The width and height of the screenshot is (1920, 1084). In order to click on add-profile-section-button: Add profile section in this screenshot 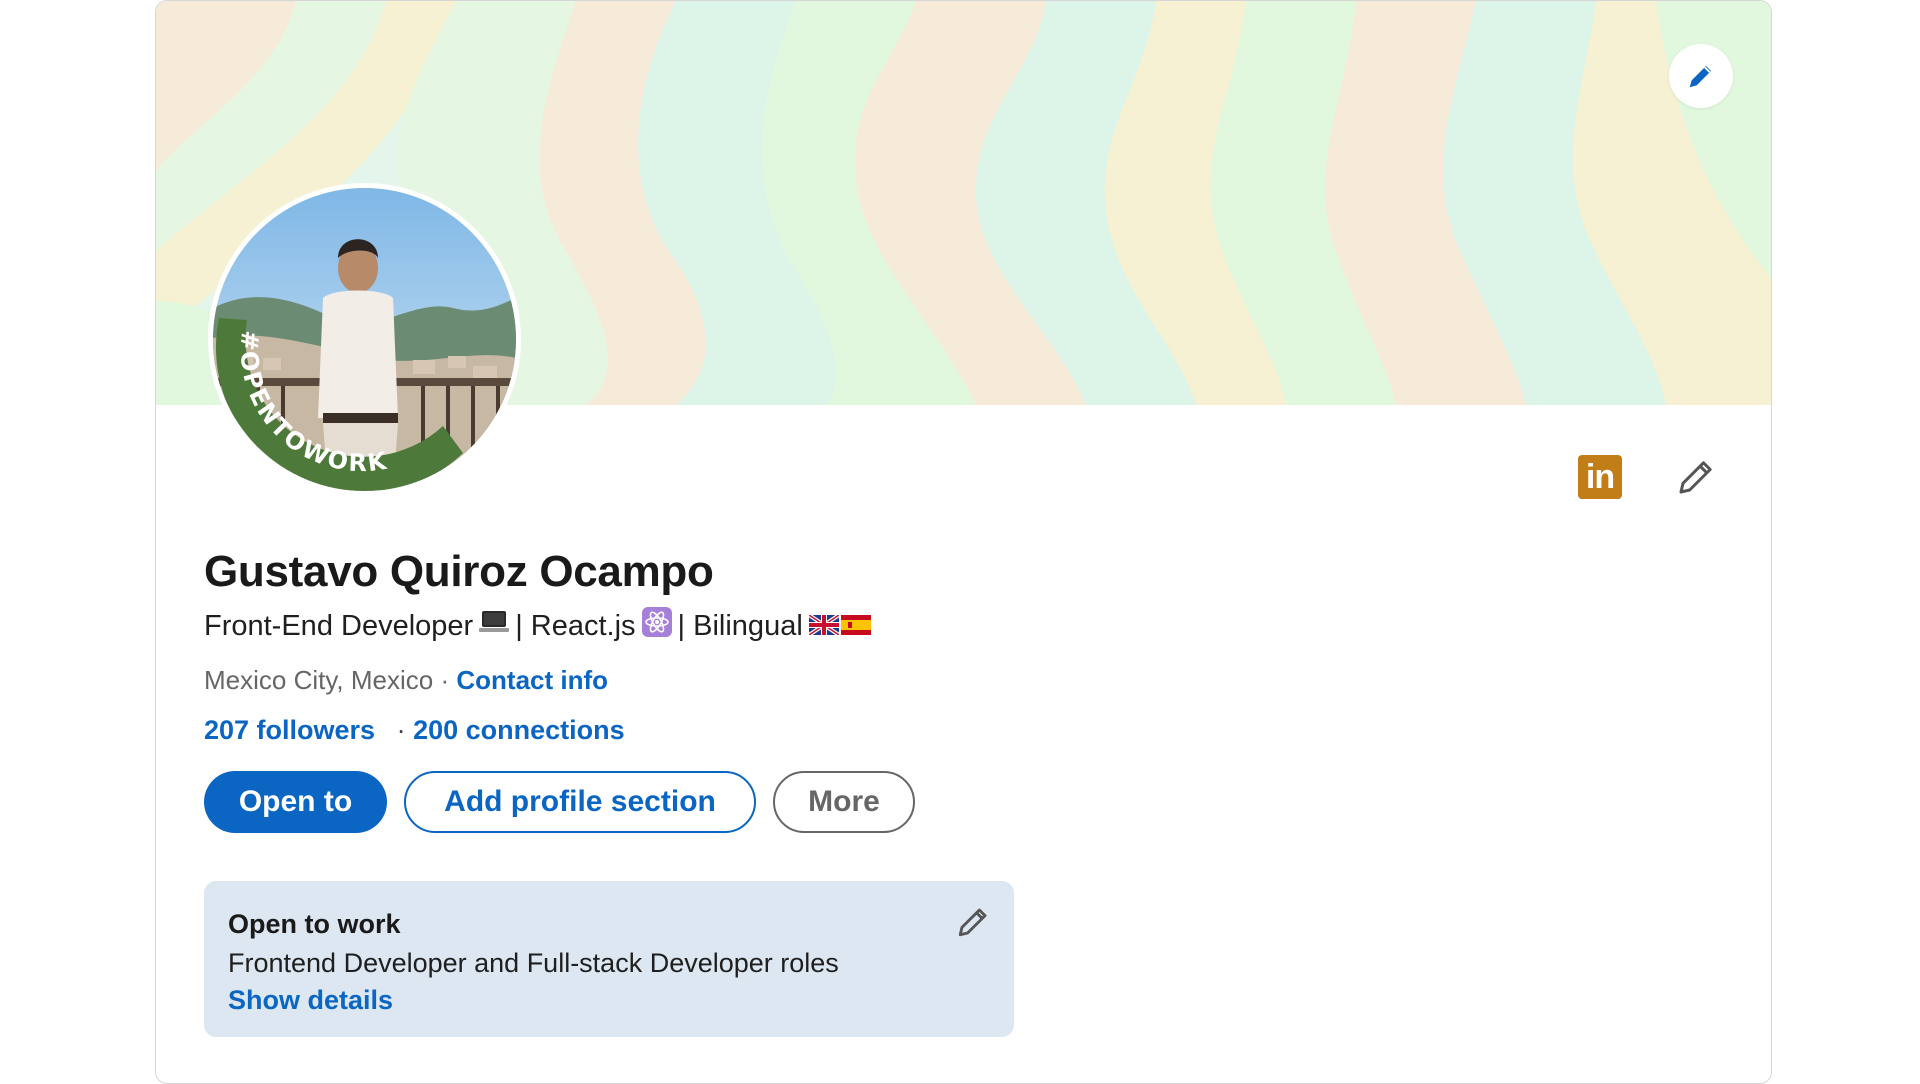, I will do `click(580, 802)`.